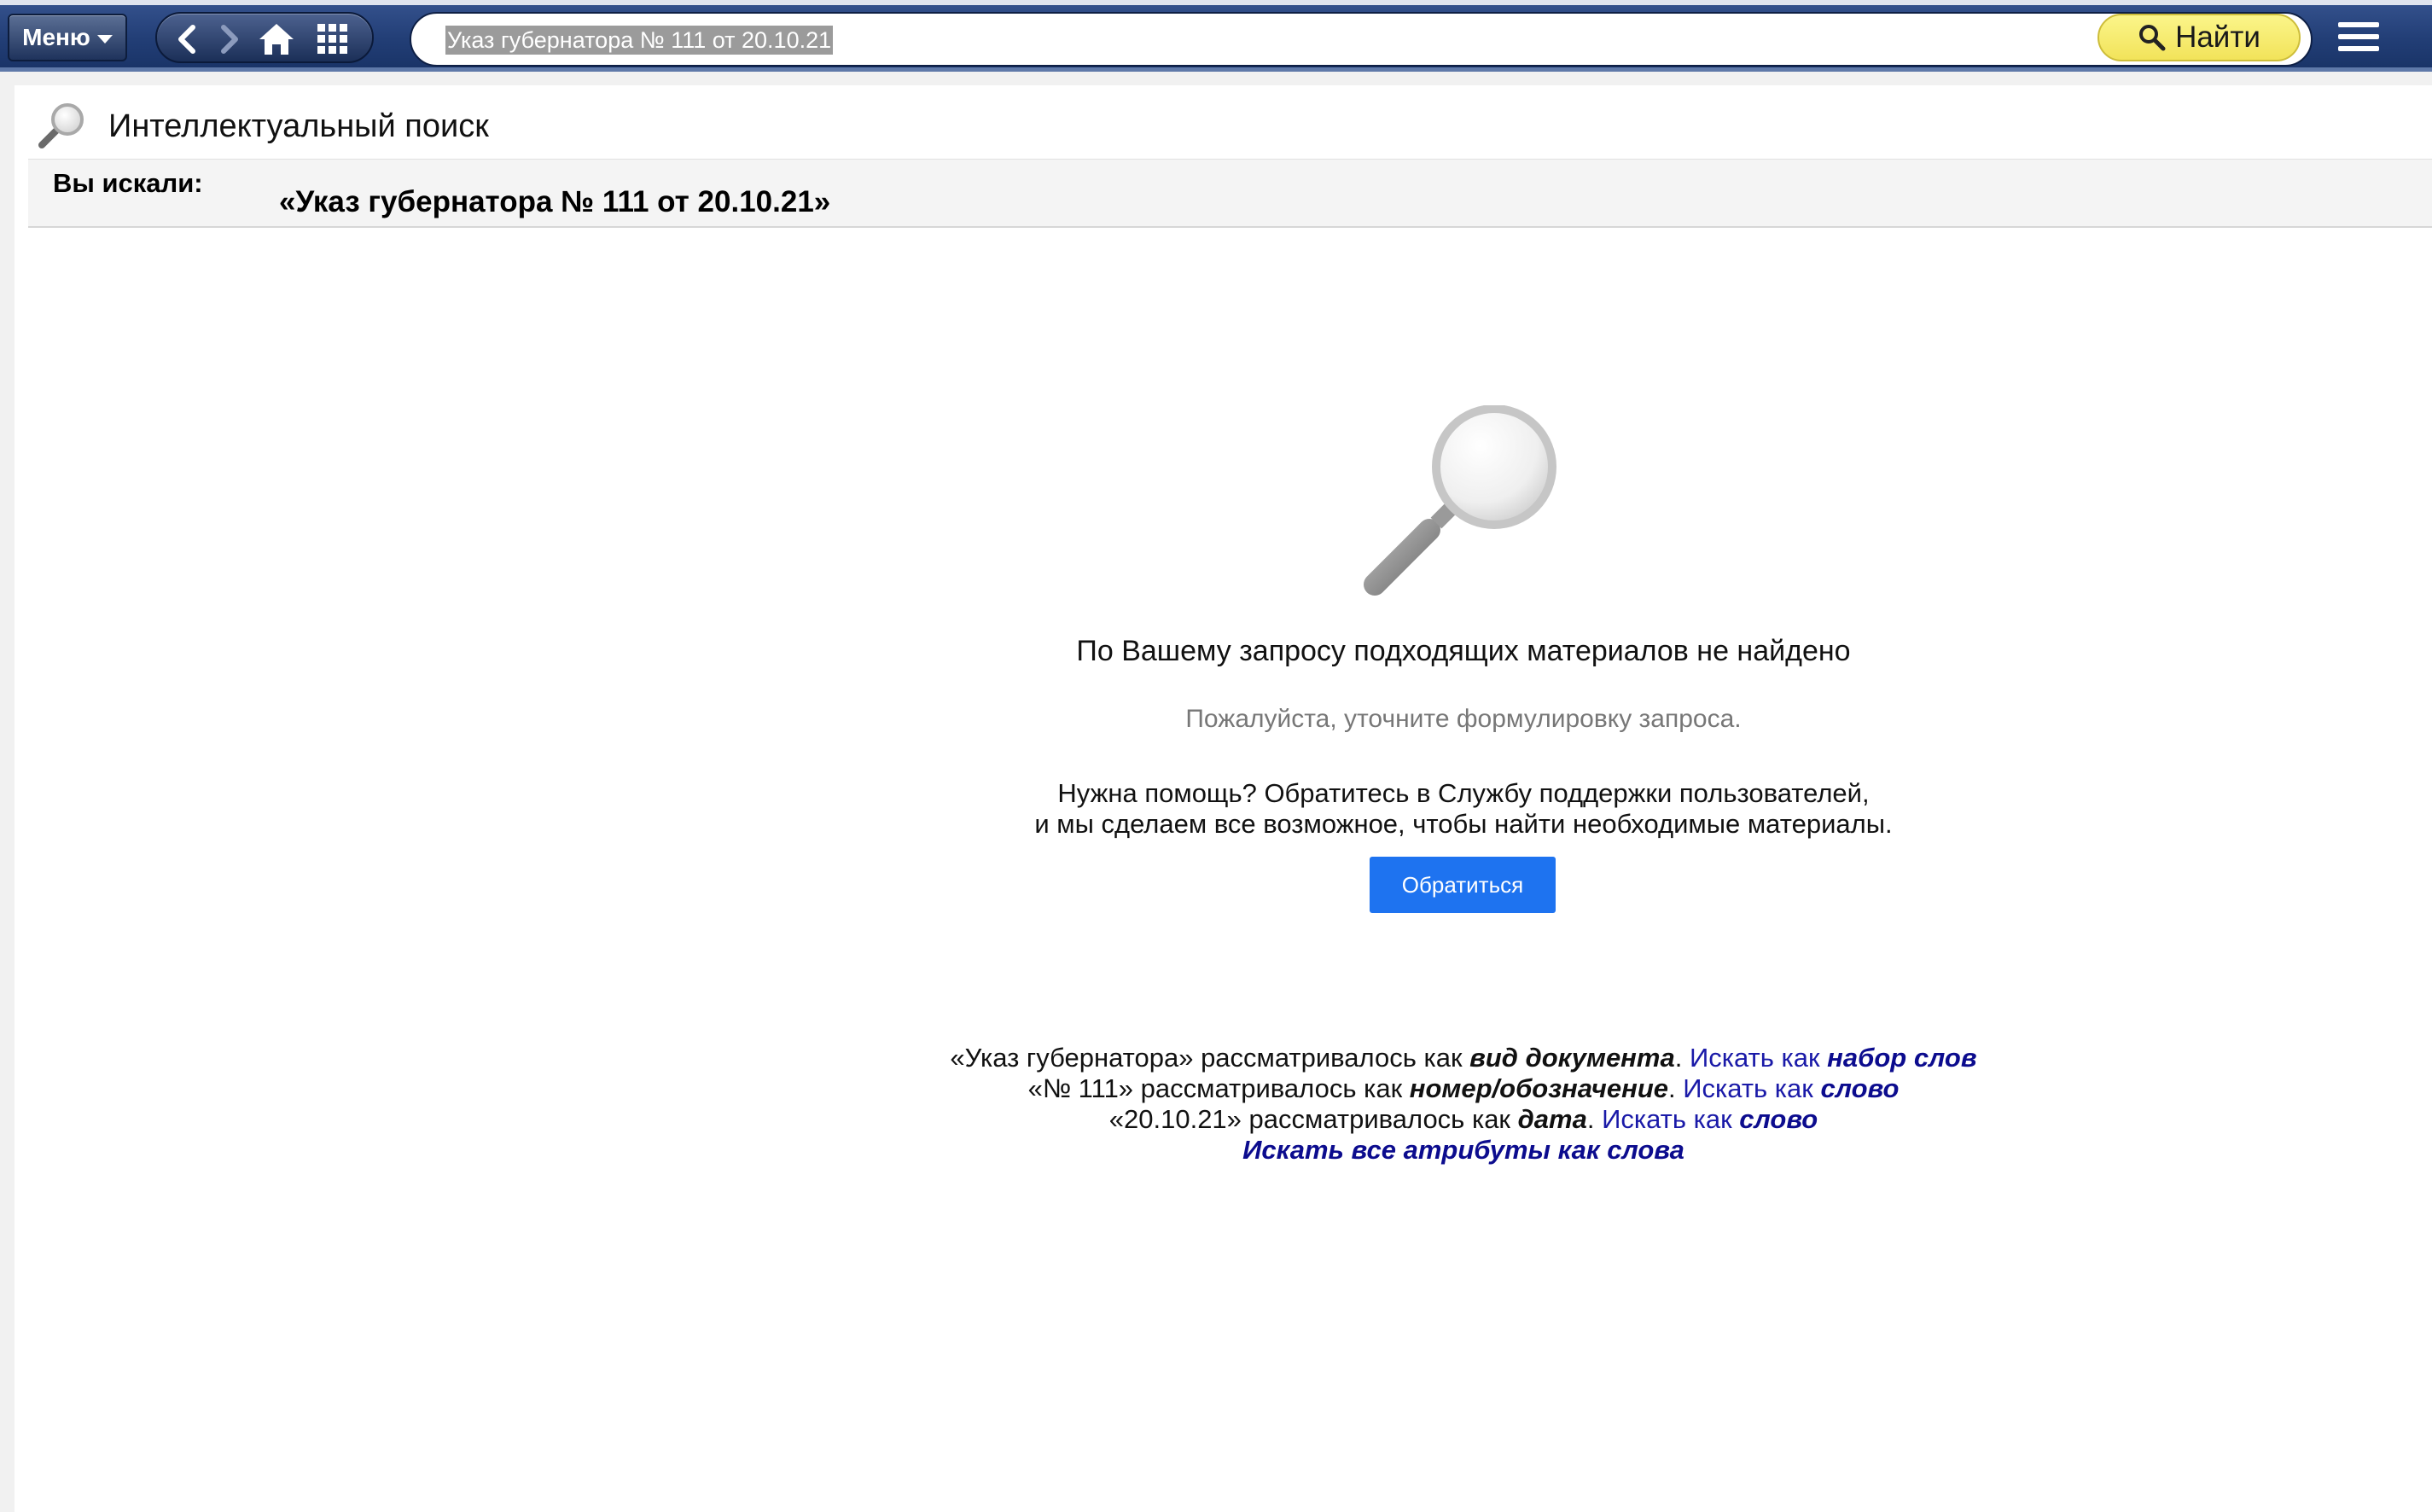  Describe the element at coordinates (1539, 1088) in the screenshot. I see `interpretation-type: номер/обозначение` at that location.